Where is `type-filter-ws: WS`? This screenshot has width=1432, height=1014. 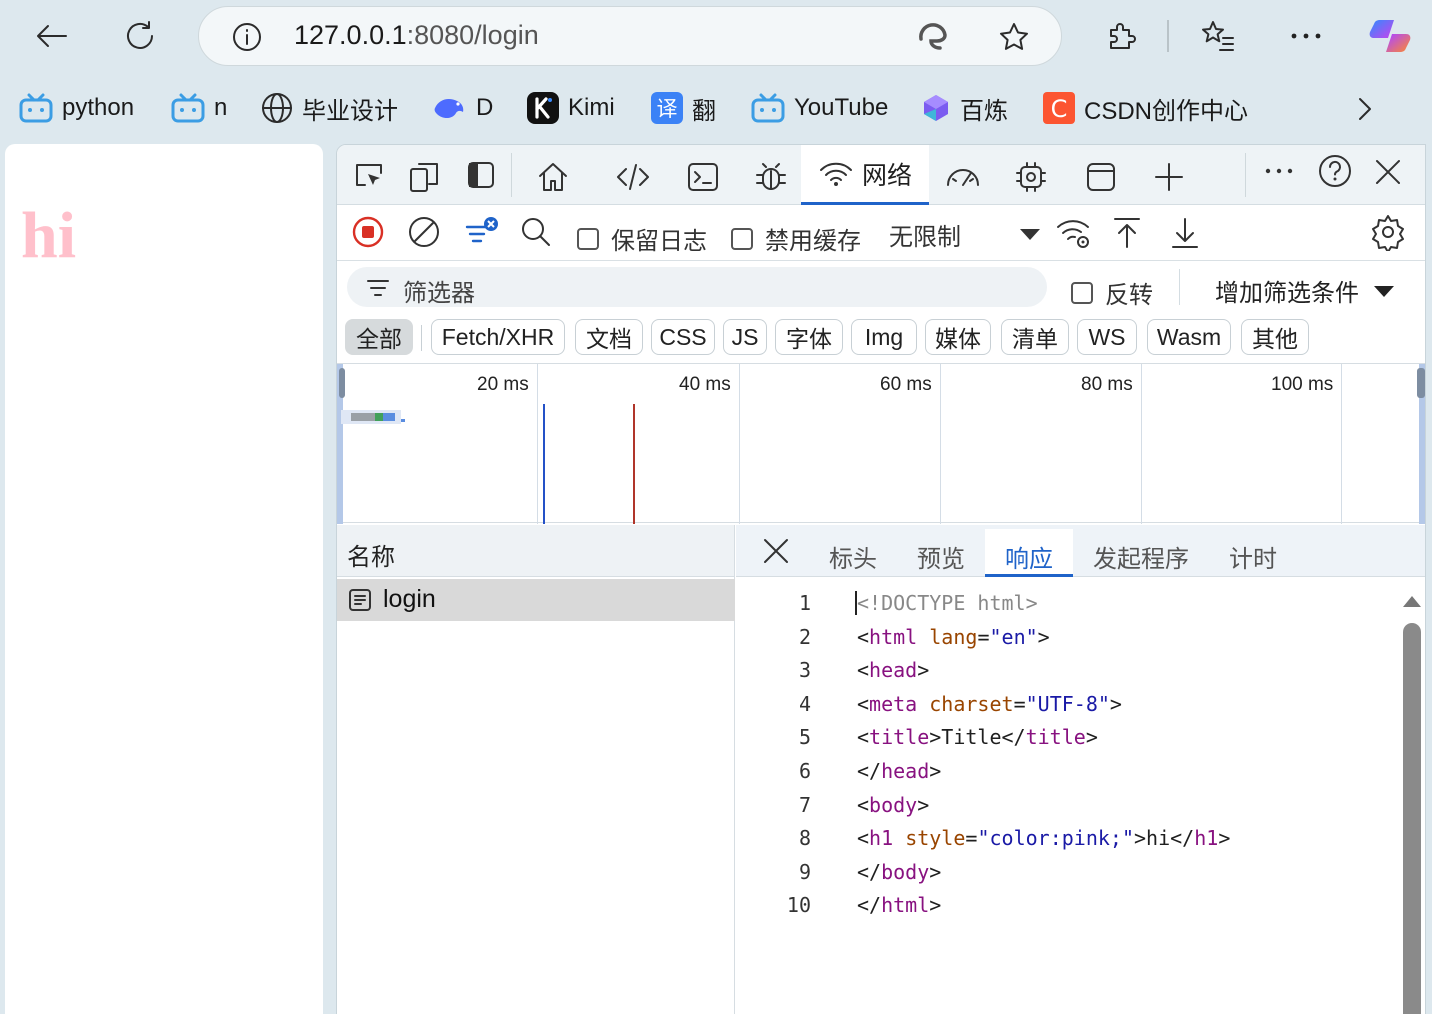 type-filter-ws: WS is located at coordinates (1107, 337).